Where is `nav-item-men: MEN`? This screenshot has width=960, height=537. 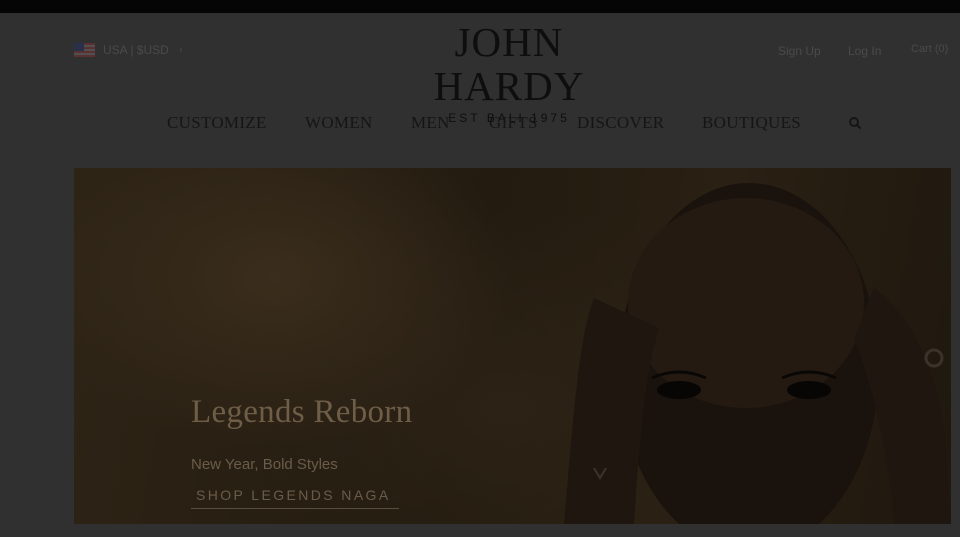
nav-item-men: MEN is located at coordinates (430, 123).